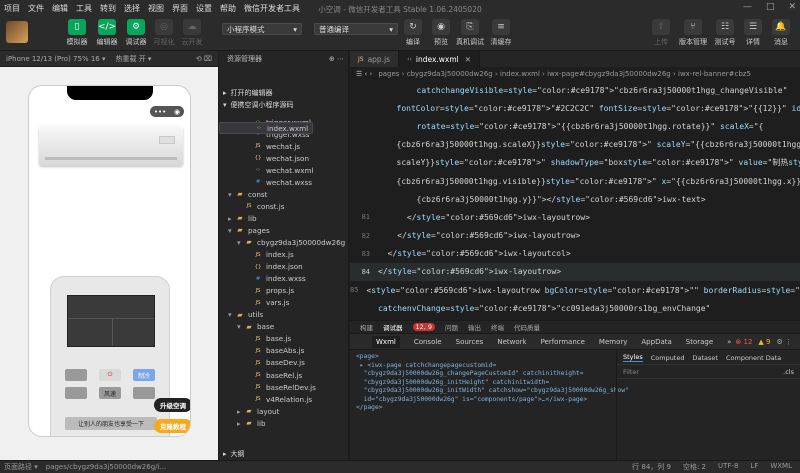 The image size is (800, 473). What do you see at coordinates (770, 7) in the screenshot?
I see `maximize-button: □` at bounding box center [770, 7].